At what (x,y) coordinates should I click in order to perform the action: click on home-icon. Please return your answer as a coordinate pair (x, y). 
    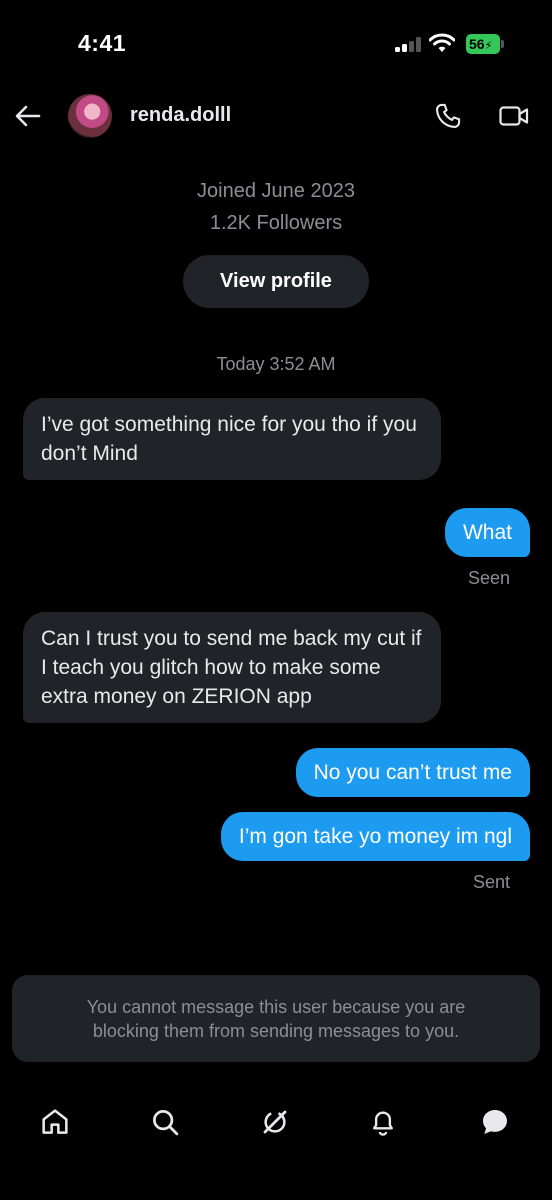
    Looking at the image, I should click on (55, 1121).